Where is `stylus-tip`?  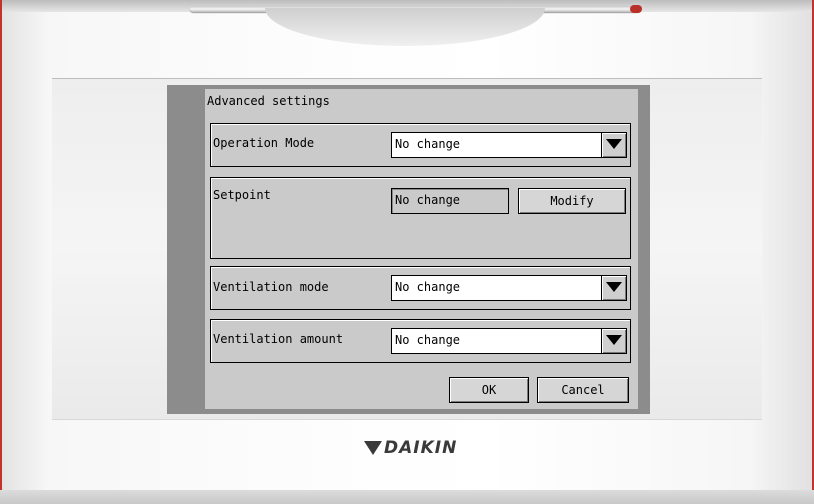 stylus-tip is located at coordinates (636, 9).